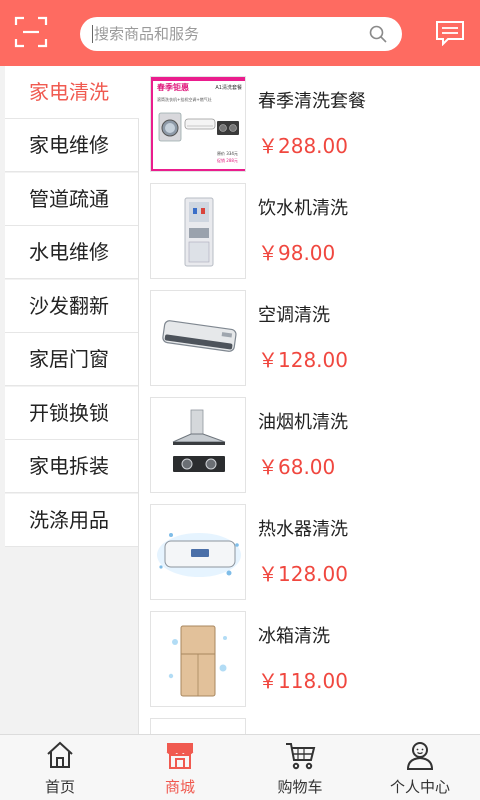  Describe the element at coordinates (378, 34) in the screenshot. I see `search-icon` at that location.